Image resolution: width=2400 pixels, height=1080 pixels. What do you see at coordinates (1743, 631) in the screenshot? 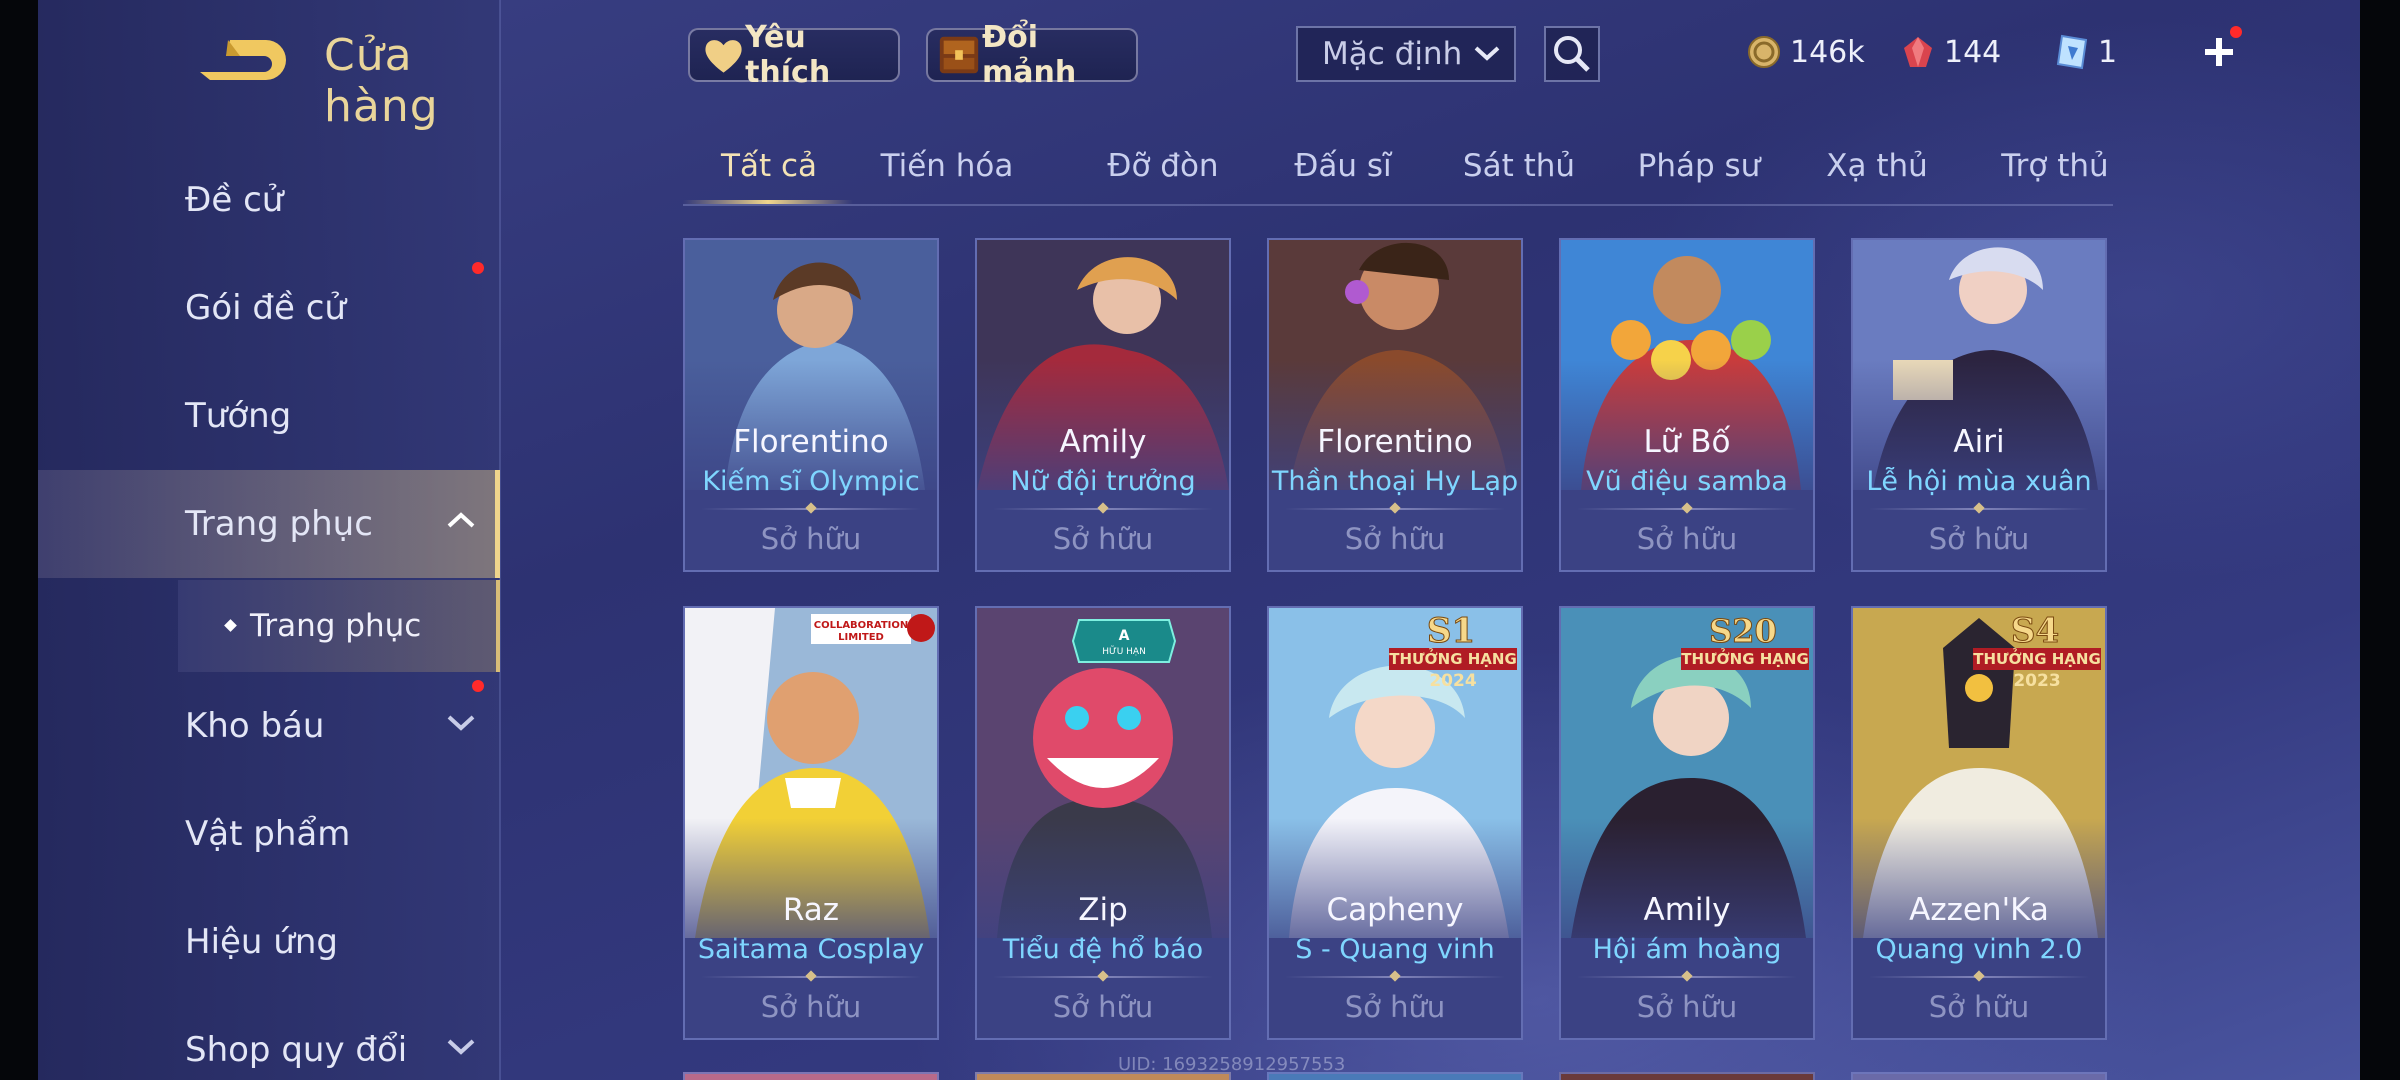
I see `svg-text: S20` at bounding box center [1743, 631].